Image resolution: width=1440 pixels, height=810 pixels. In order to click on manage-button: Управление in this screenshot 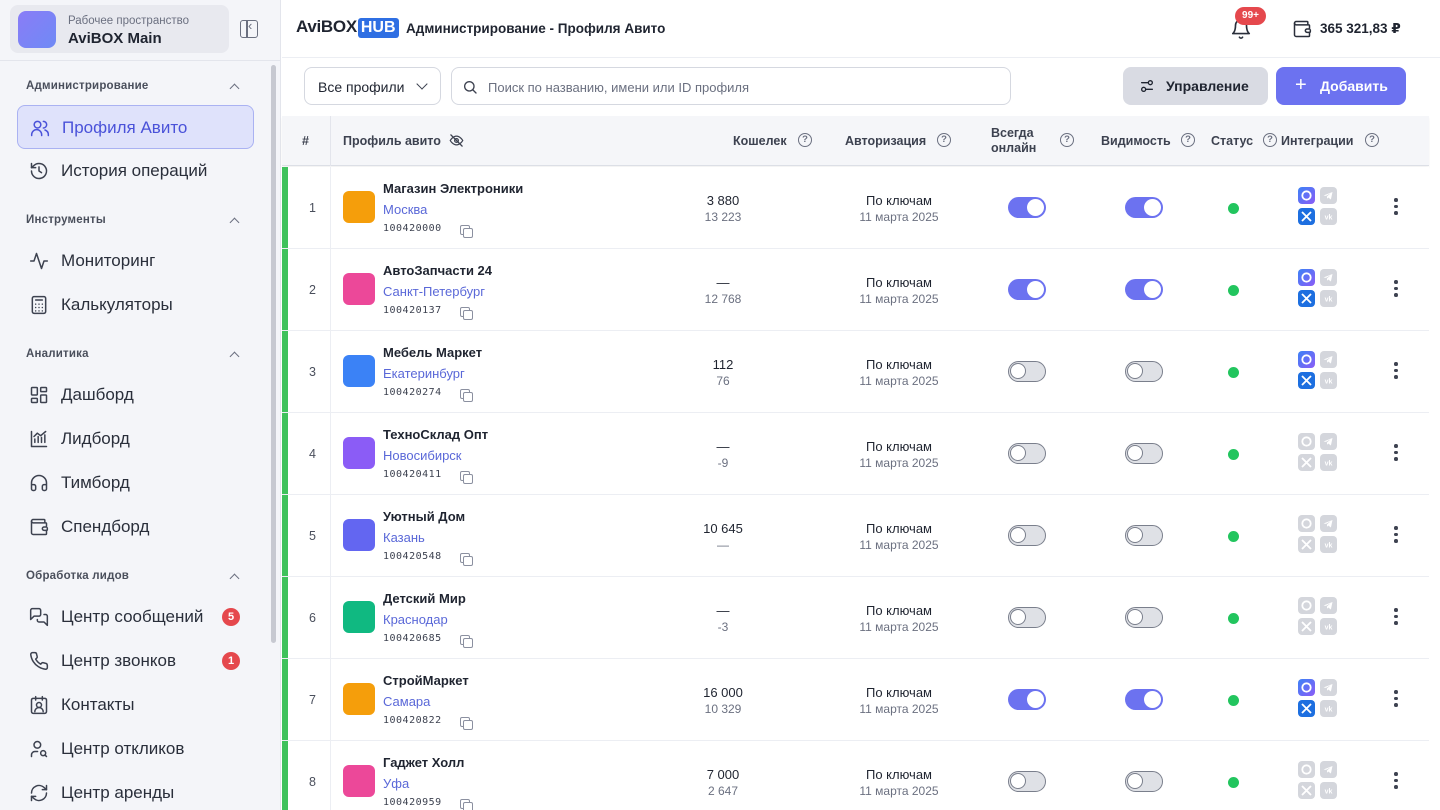, I will do `click(1195, 86)`.